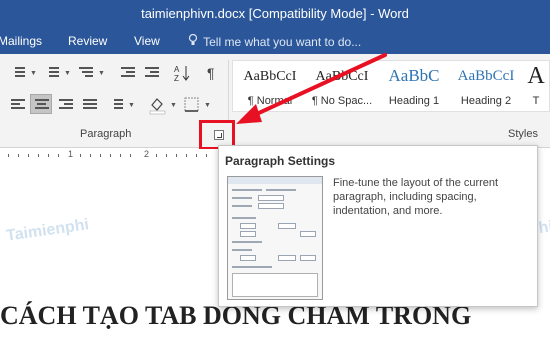 The width and height of the screenshot is (550, 347). I want to click on borders-button, so click(191, 104).